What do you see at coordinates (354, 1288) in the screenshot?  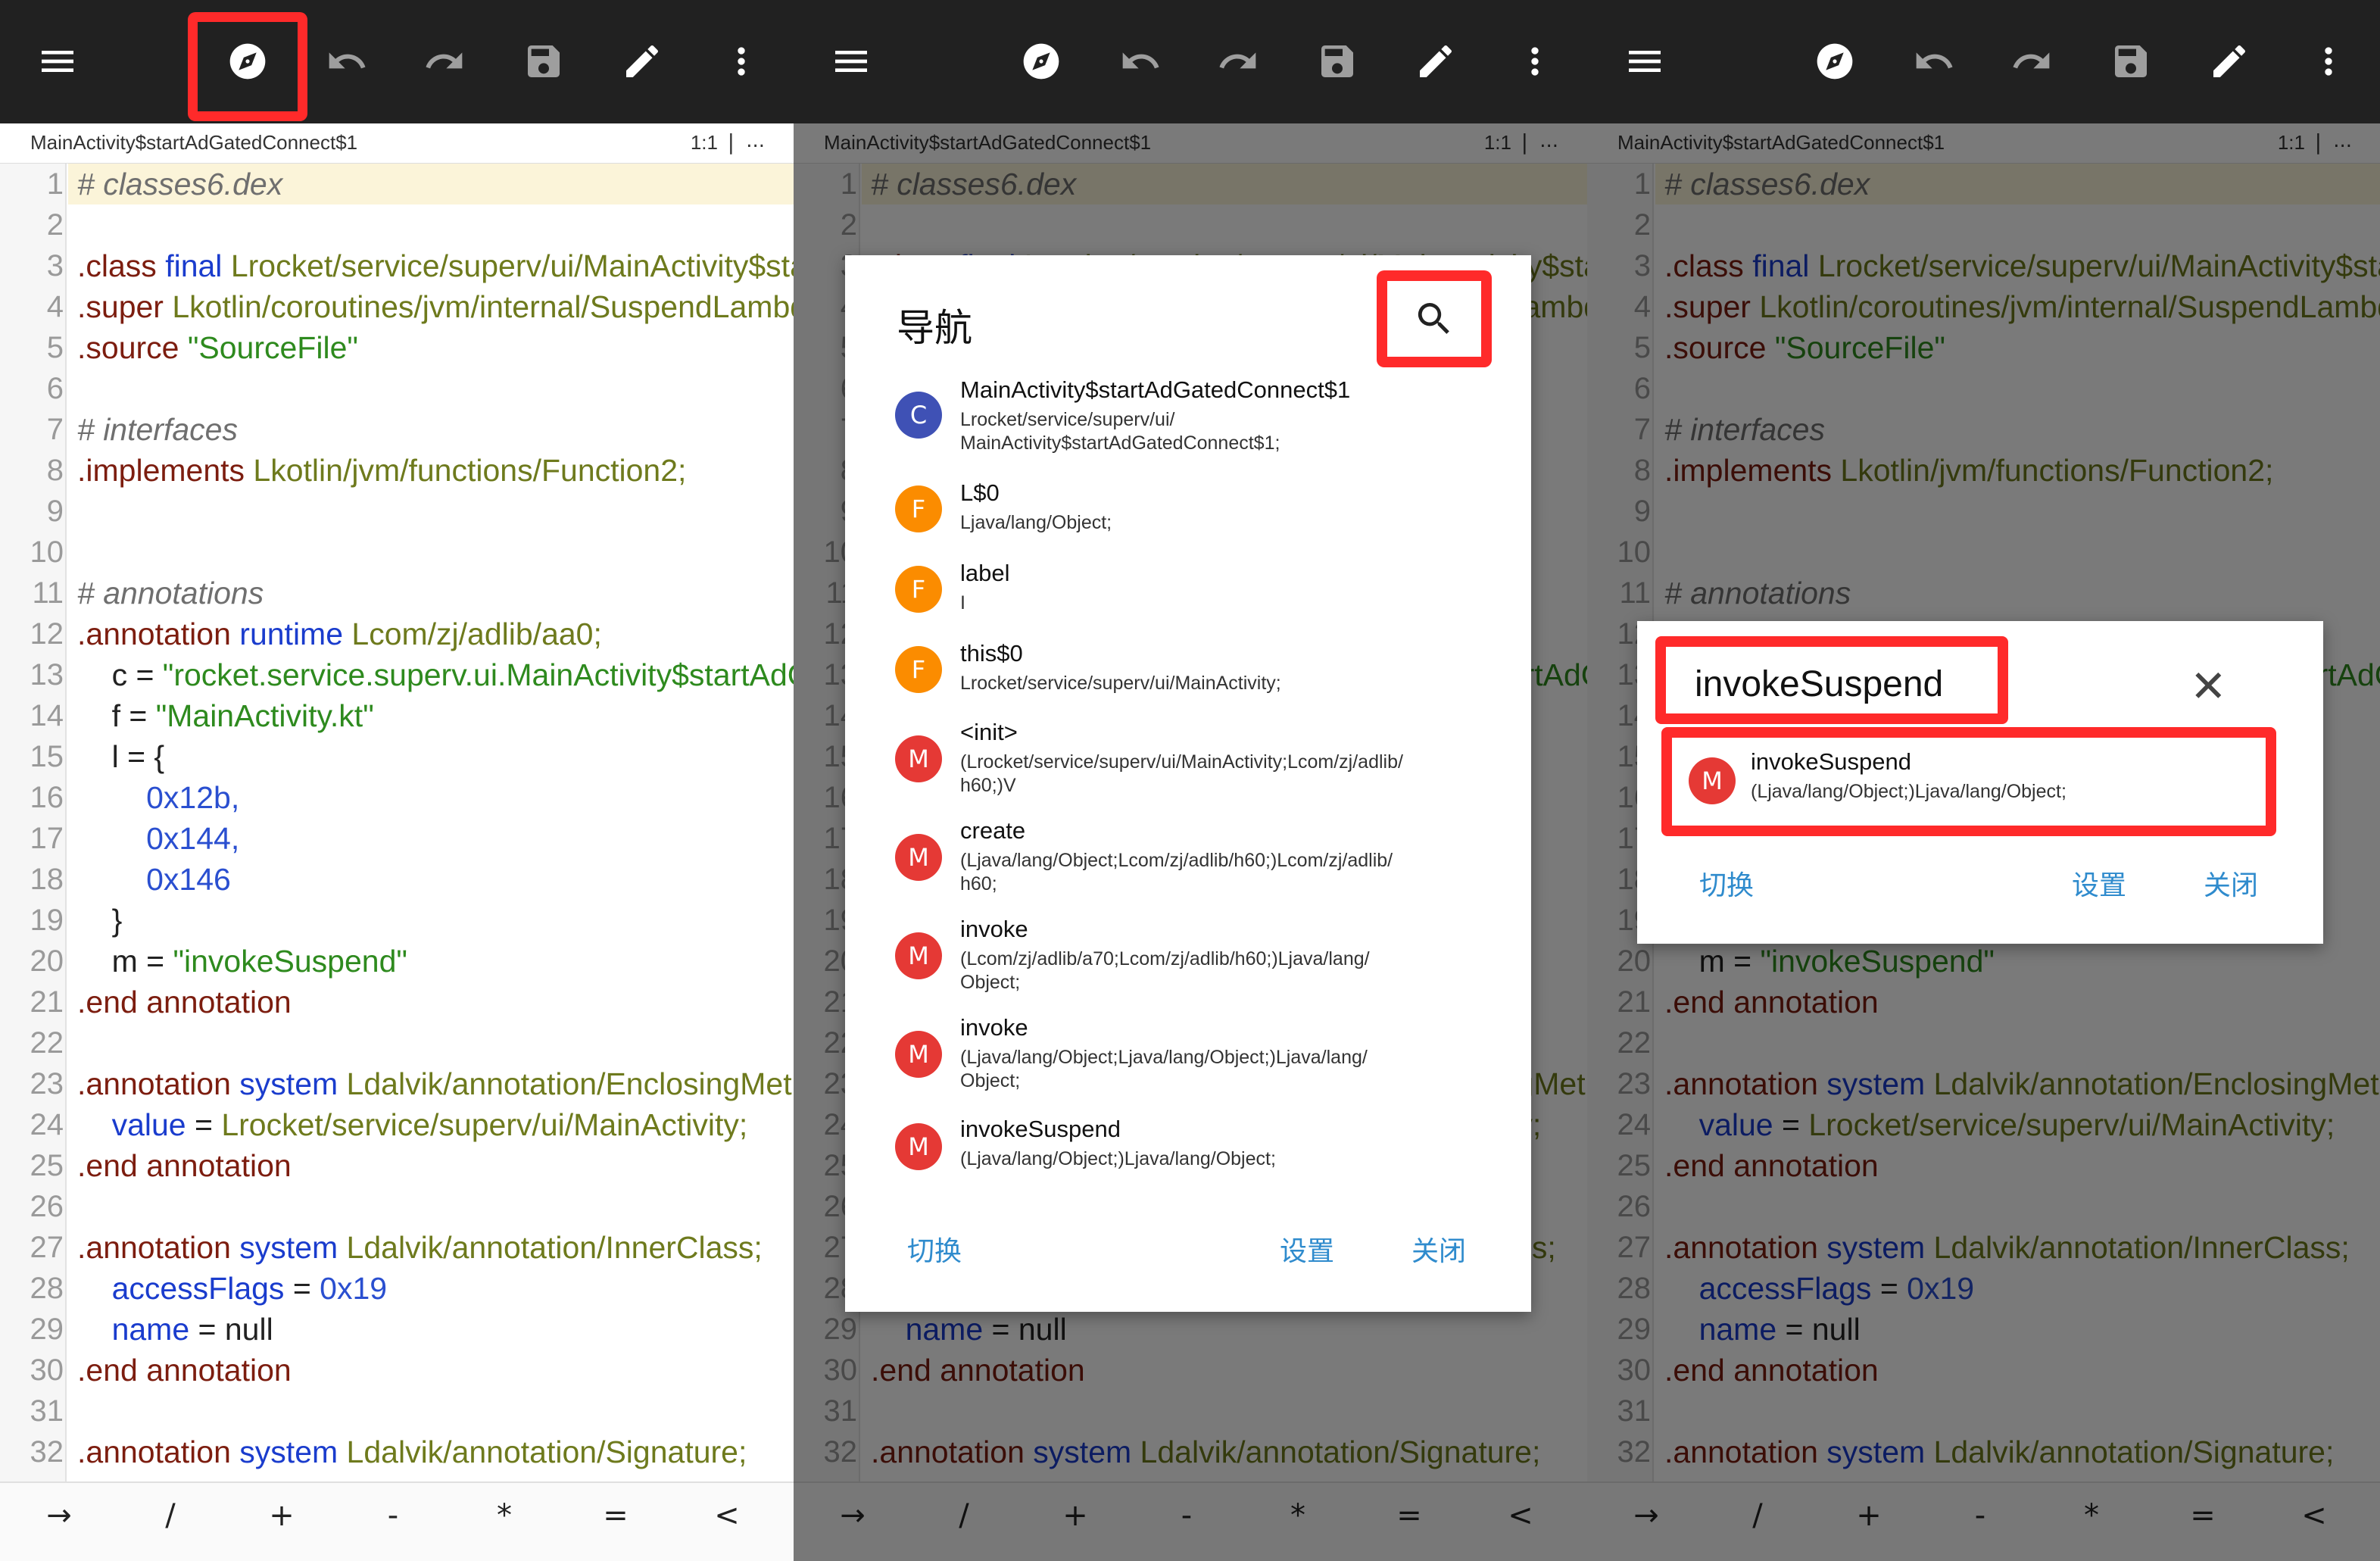 I see `code-token: 0x19` at bounding box center [354, 1288].